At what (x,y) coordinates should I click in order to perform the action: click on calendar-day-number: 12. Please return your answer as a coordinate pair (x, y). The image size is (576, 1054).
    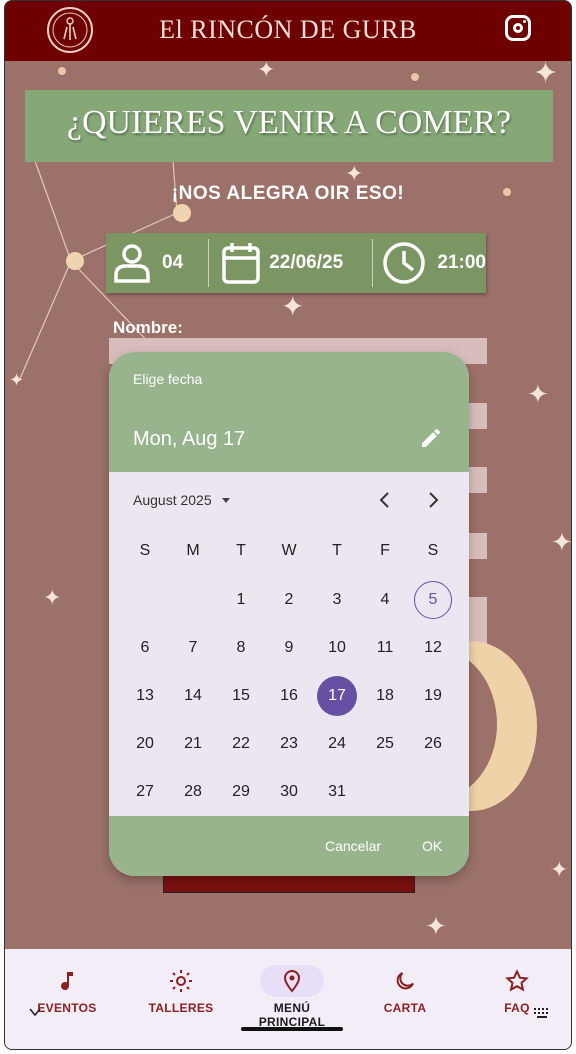
    Looking at the image, I should click on (433, 647).